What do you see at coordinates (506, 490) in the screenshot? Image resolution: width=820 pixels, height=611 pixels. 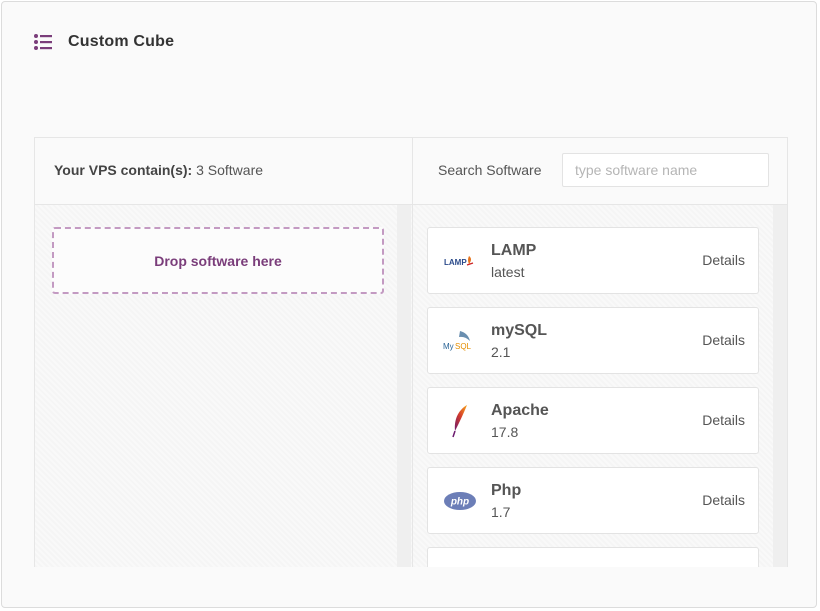 I see `software-name: Php` at bounding box center [506, 490].